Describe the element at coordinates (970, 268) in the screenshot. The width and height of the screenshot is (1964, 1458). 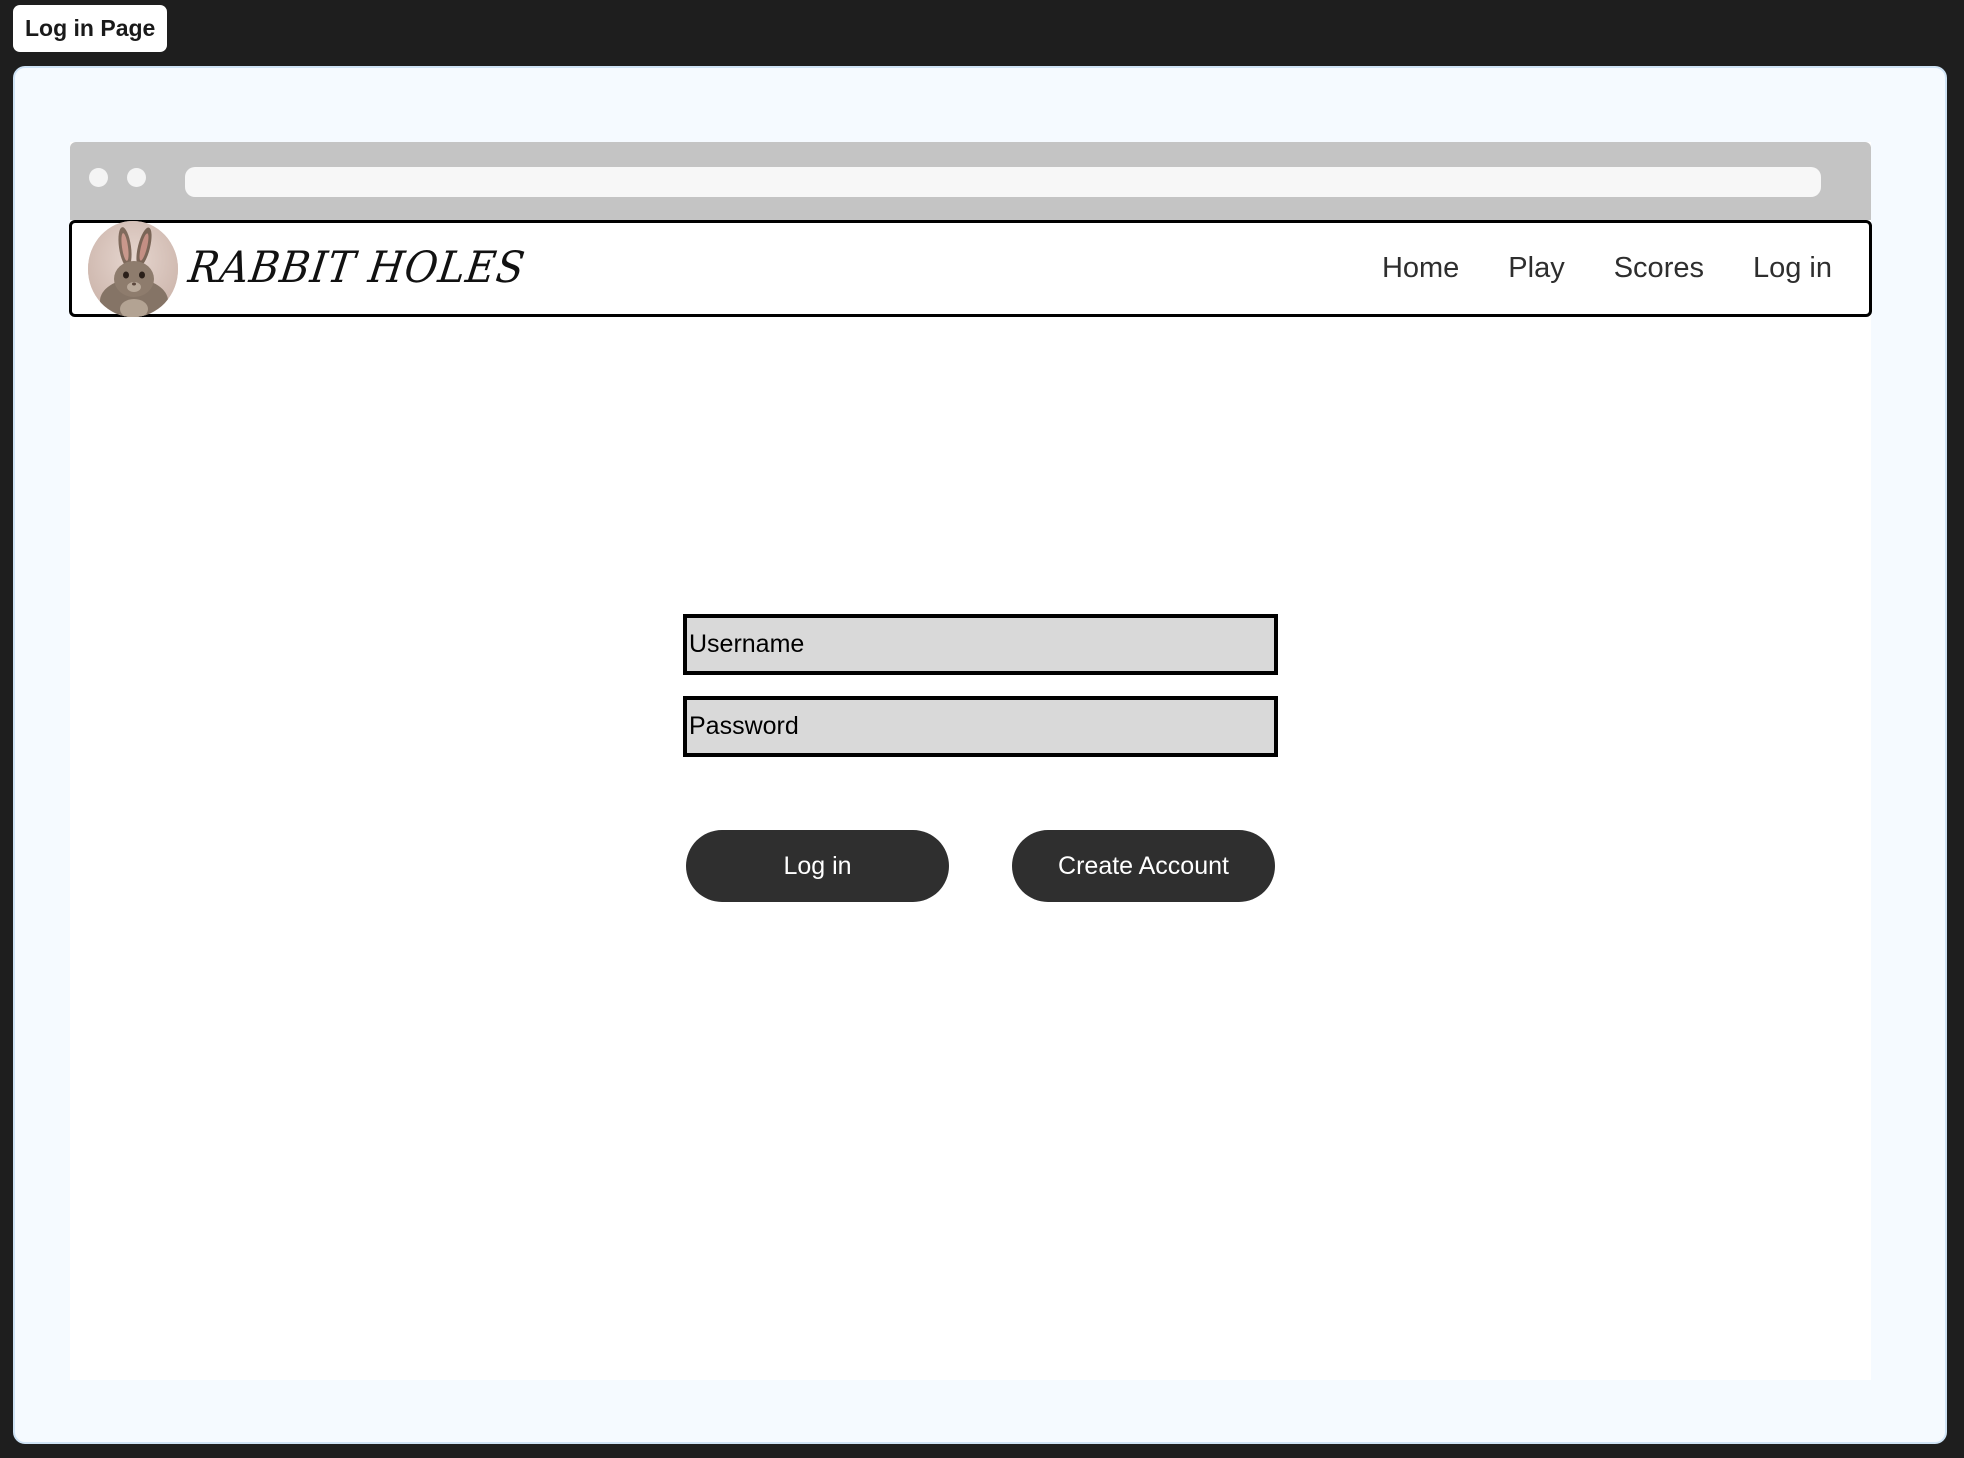
I see `site-navbar: RABBIT HOLES Home Play Scores Log in` at that location.